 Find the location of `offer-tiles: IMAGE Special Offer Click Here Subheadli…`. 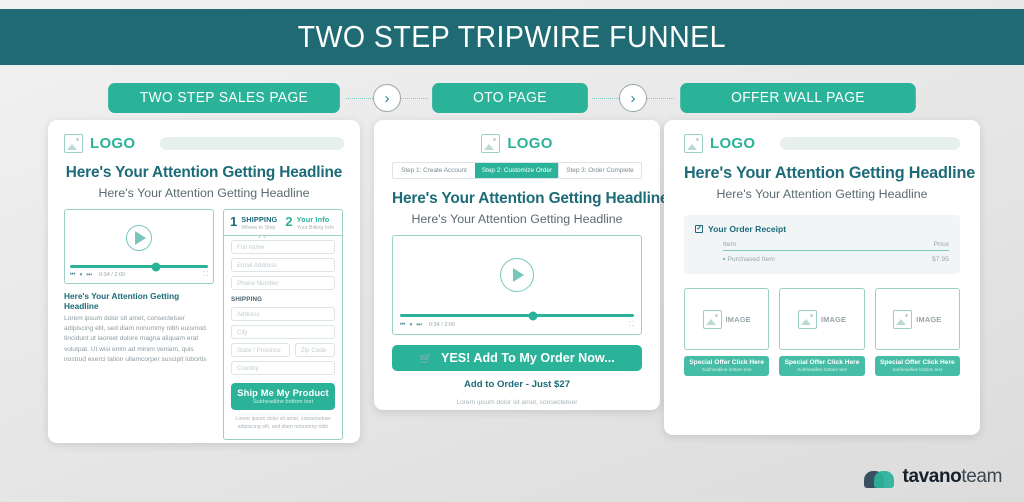

offer-tiles: IMAGE Special Offer Click Here Subheadli… is located at coordinates (822, 332).